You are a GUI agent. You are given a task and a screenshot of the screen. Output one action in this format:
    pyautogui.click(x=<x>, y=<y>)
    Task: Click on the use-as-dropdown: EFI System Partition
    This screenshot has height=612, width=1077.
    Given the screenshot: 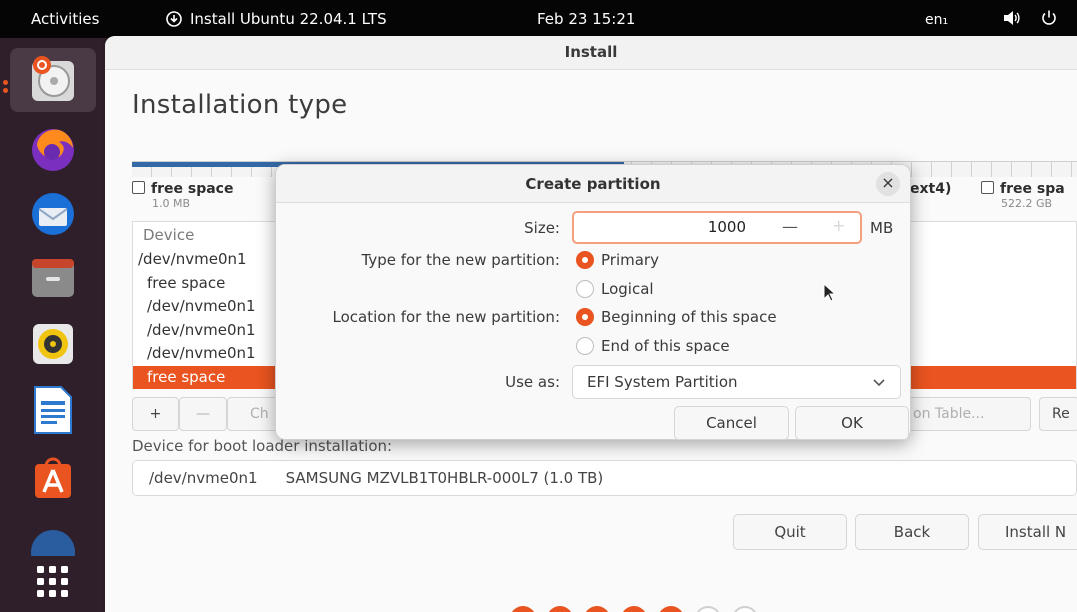 What is the action you would take?
    pyautogui.click(x=736, y=382)
    